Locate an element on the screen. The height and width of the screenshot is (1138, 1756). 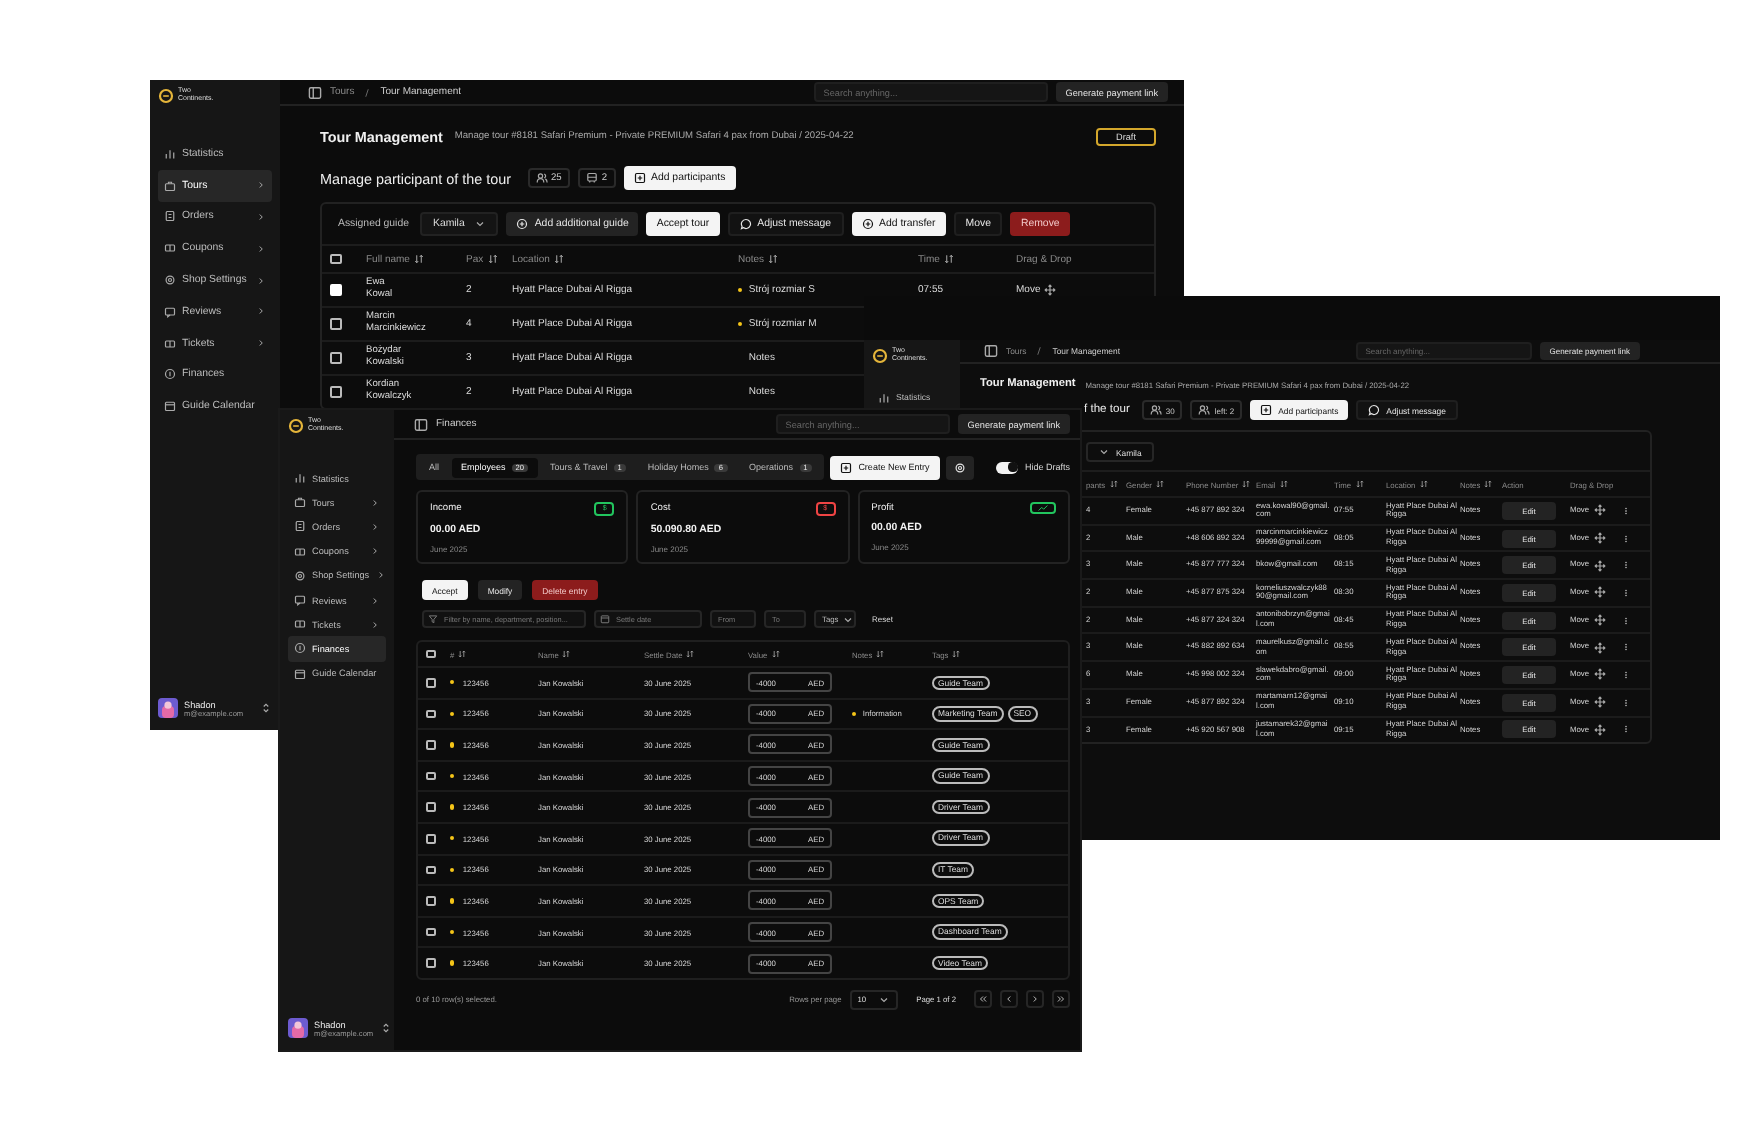
toggle-switch is located at coordinates (1007, 467).